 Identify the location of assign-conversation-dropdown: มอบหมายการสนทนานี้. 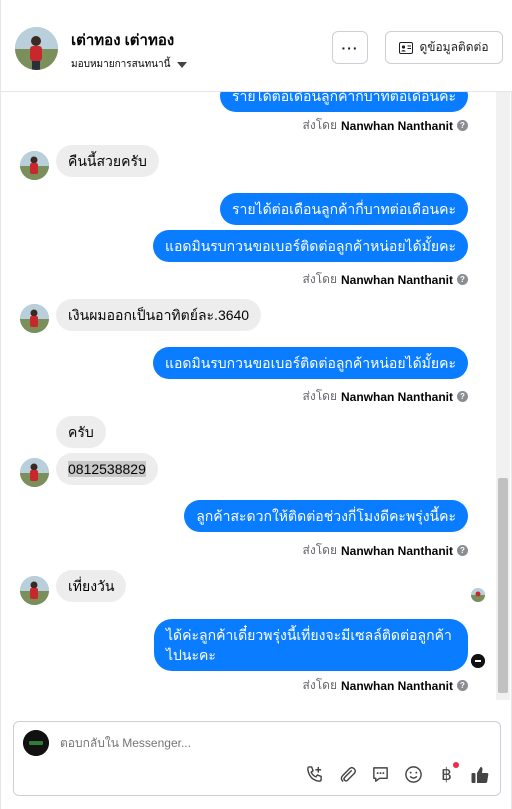
(129, 64).